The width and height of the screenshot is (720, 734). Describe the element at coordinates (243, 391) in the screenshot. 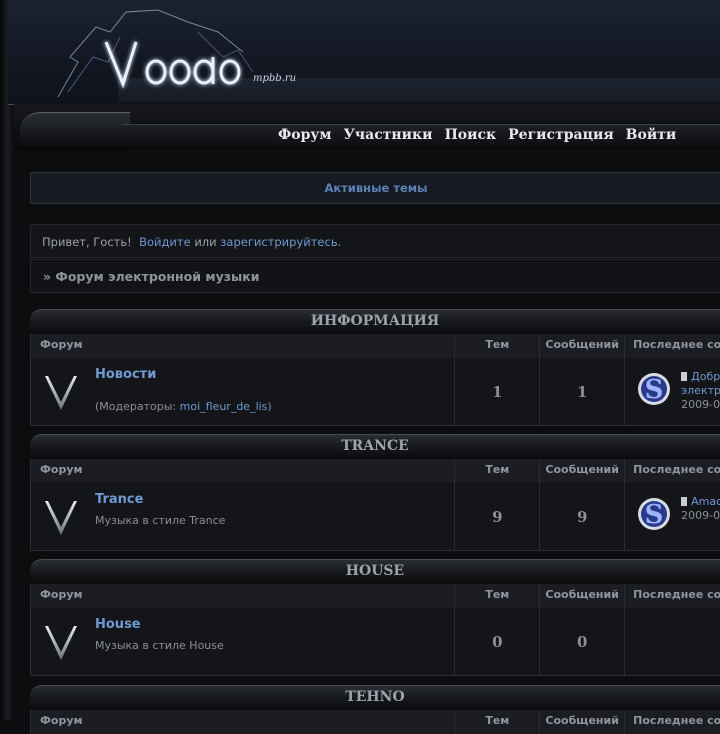

I see `forum-cell: Новости (Модераторы: moi_fleur_de_lis)` at that location.